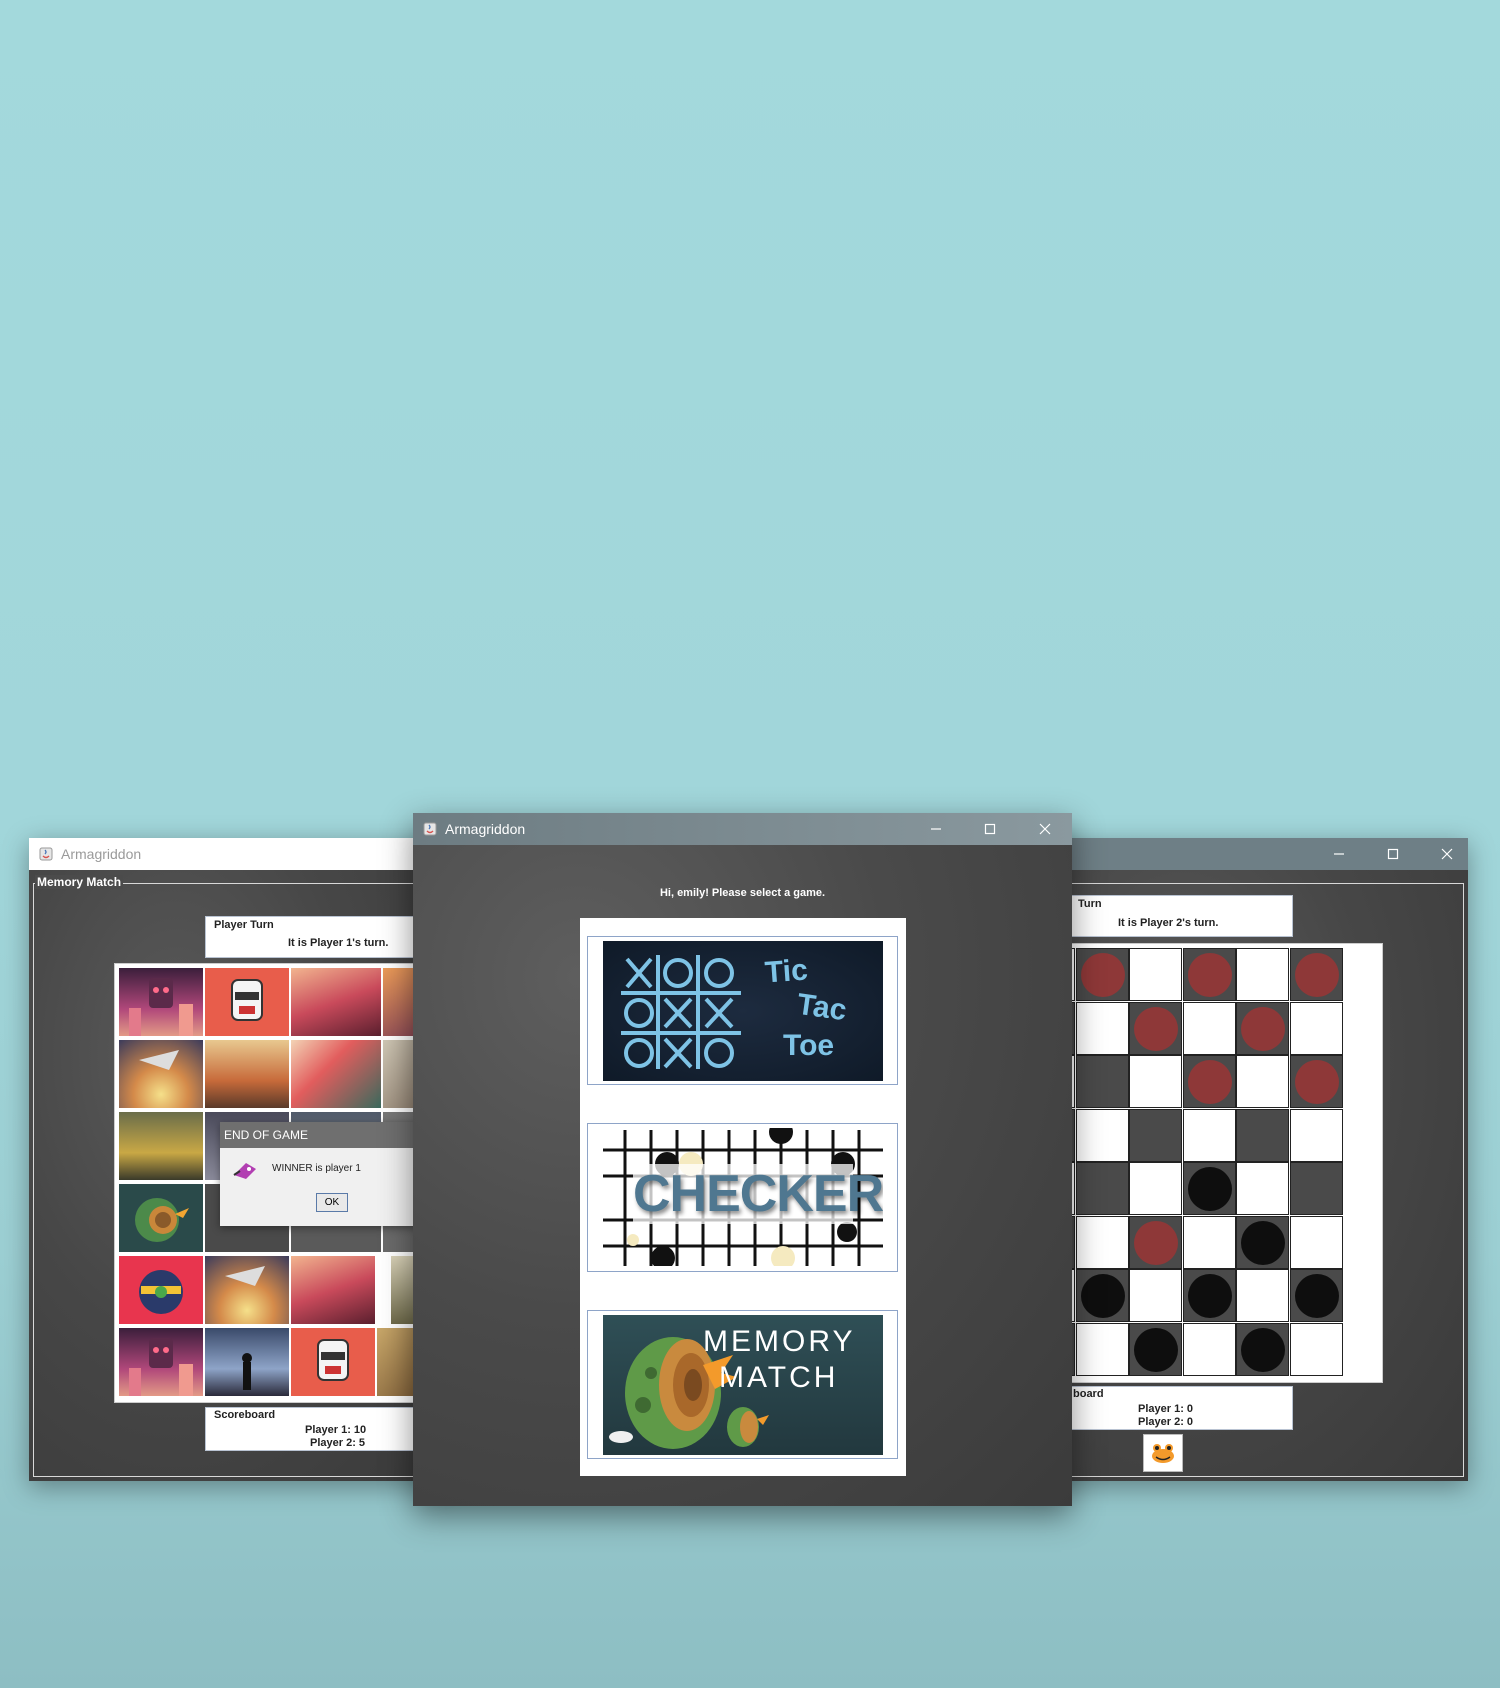  Describe the element at coordinates (79, 882) in the screenshot. I see `memory-group-title: Memory Match` at that location.